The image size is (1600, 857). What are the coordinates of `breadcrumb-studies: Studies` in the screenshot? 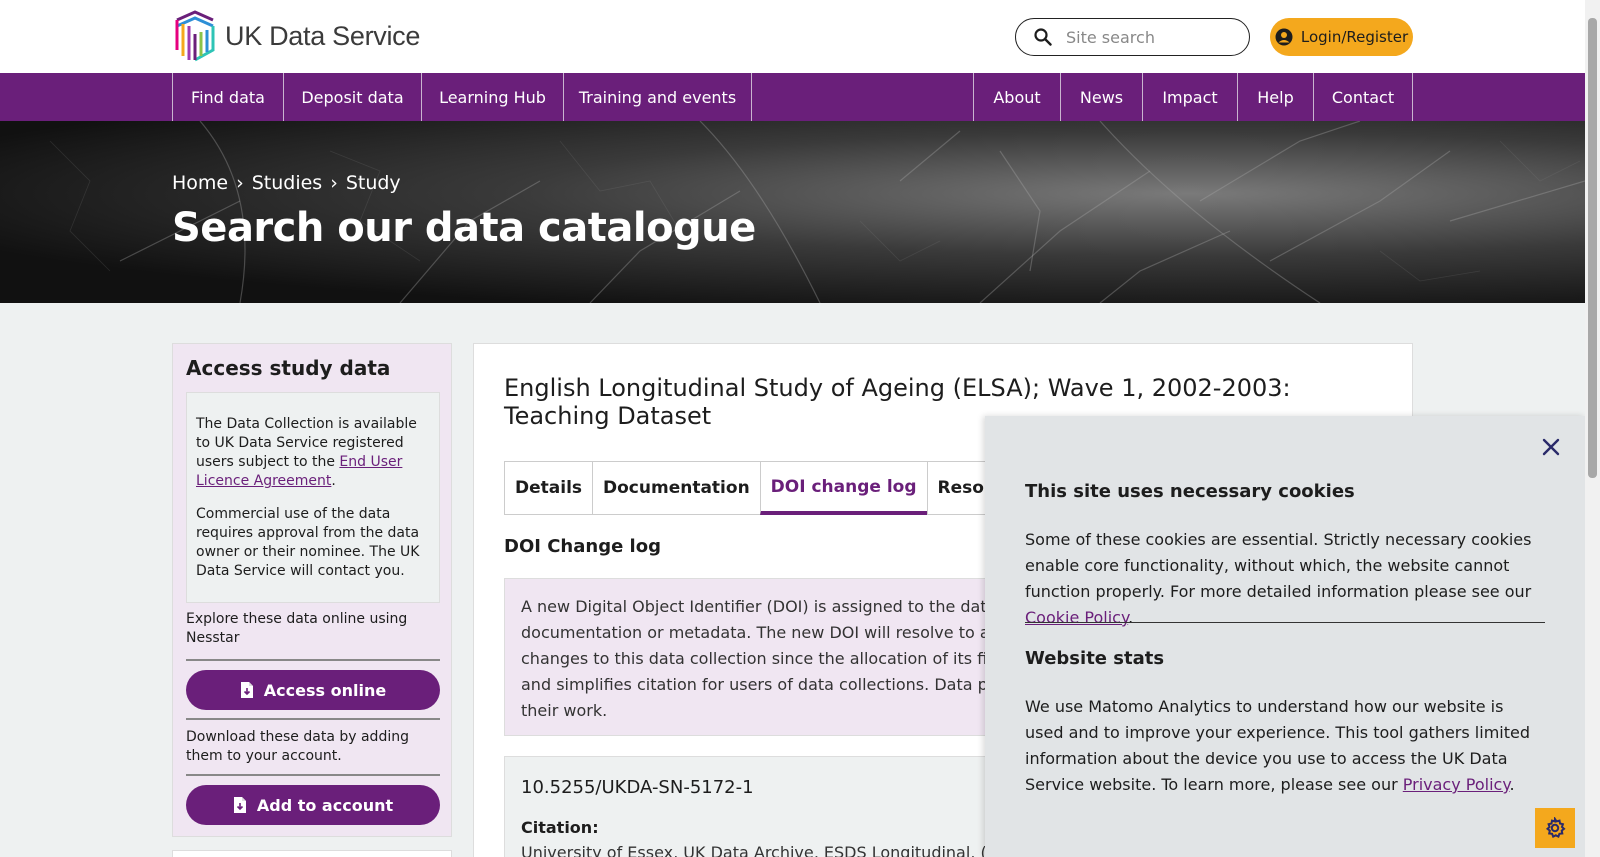 It's located at (287, 183).